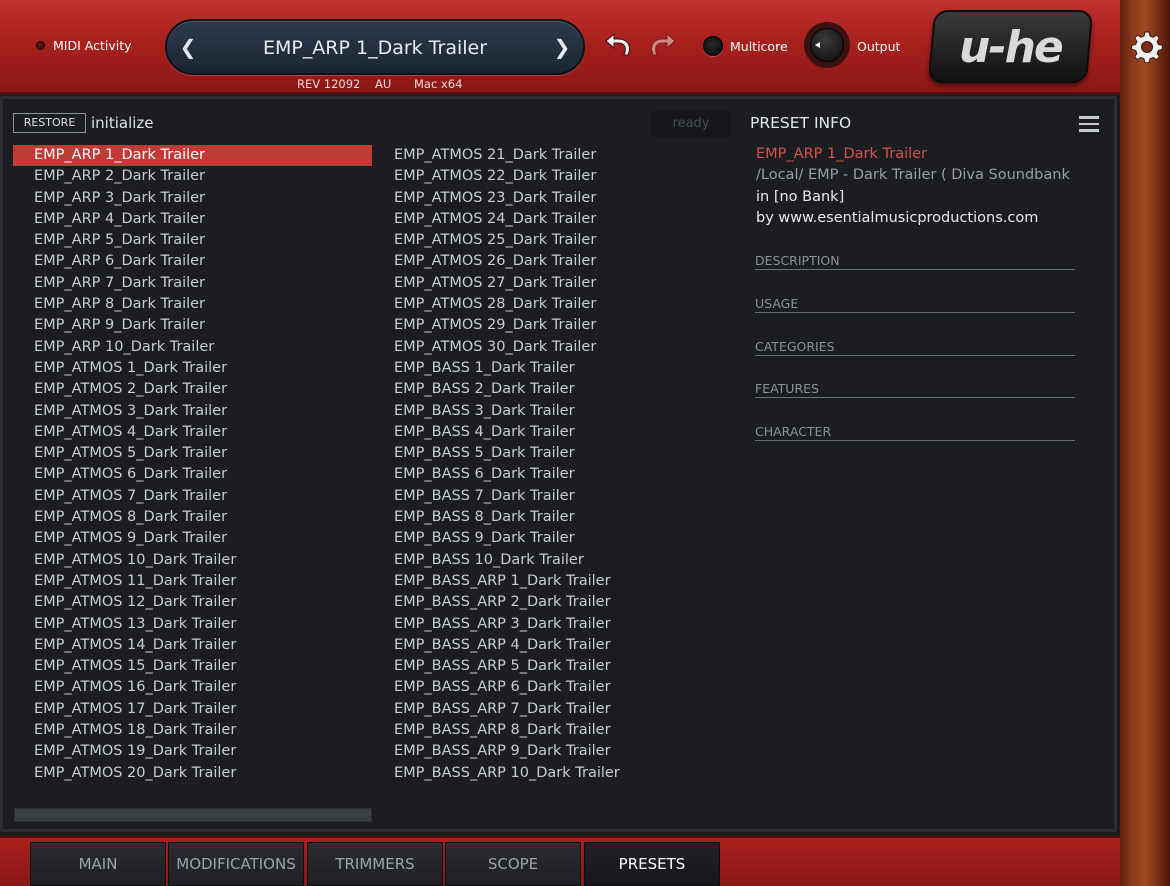 Image resolution: width=1170 pixels, height=886 pixels. What do you see at coordinates (800, 197) in the screenshot?
I see `preset-info-bank: in [no Bank]` at bounding box center [800, 197].